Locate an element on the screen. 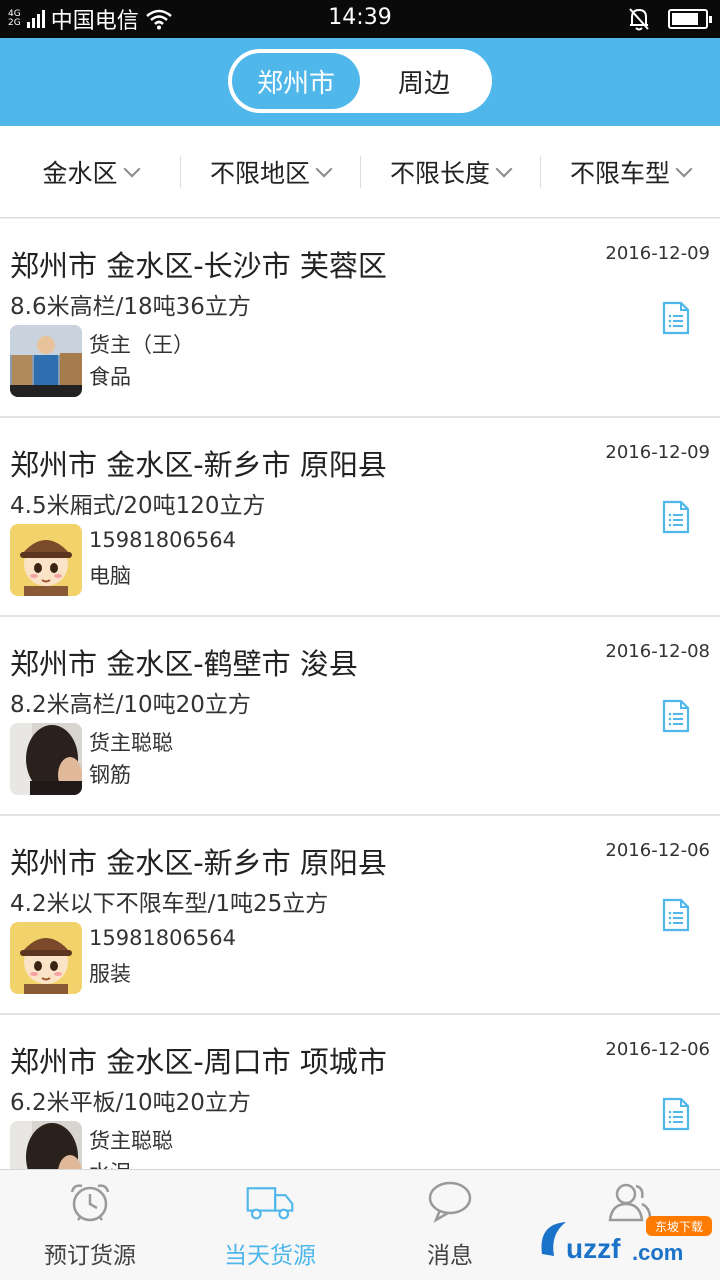 This screenshot has height=1280, width=720. warehouse-worker-avatar is located at coordinates (46, 361).